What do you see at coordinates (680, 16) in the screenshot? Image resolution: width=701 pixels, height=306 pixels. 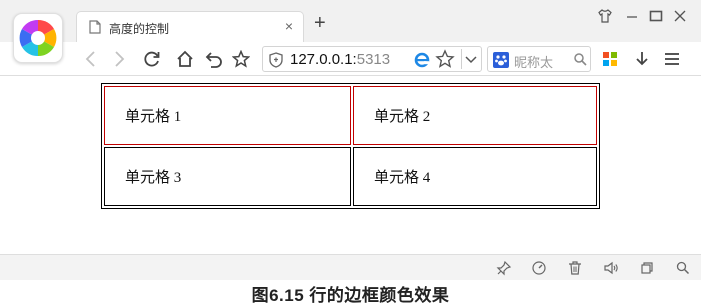 I see `close-icon` at bounding box center [680, 16].